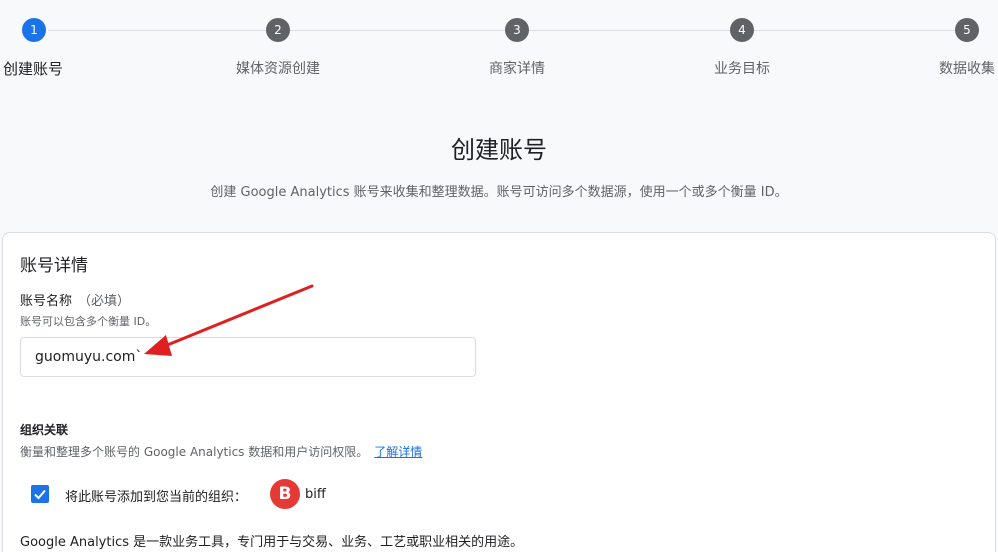 The width and height of the screenshot is (998, 552). What do you see at coordinates (285, 494) in the screenshot?
I see `org-avatar: B` at bounding box center [285, 494].